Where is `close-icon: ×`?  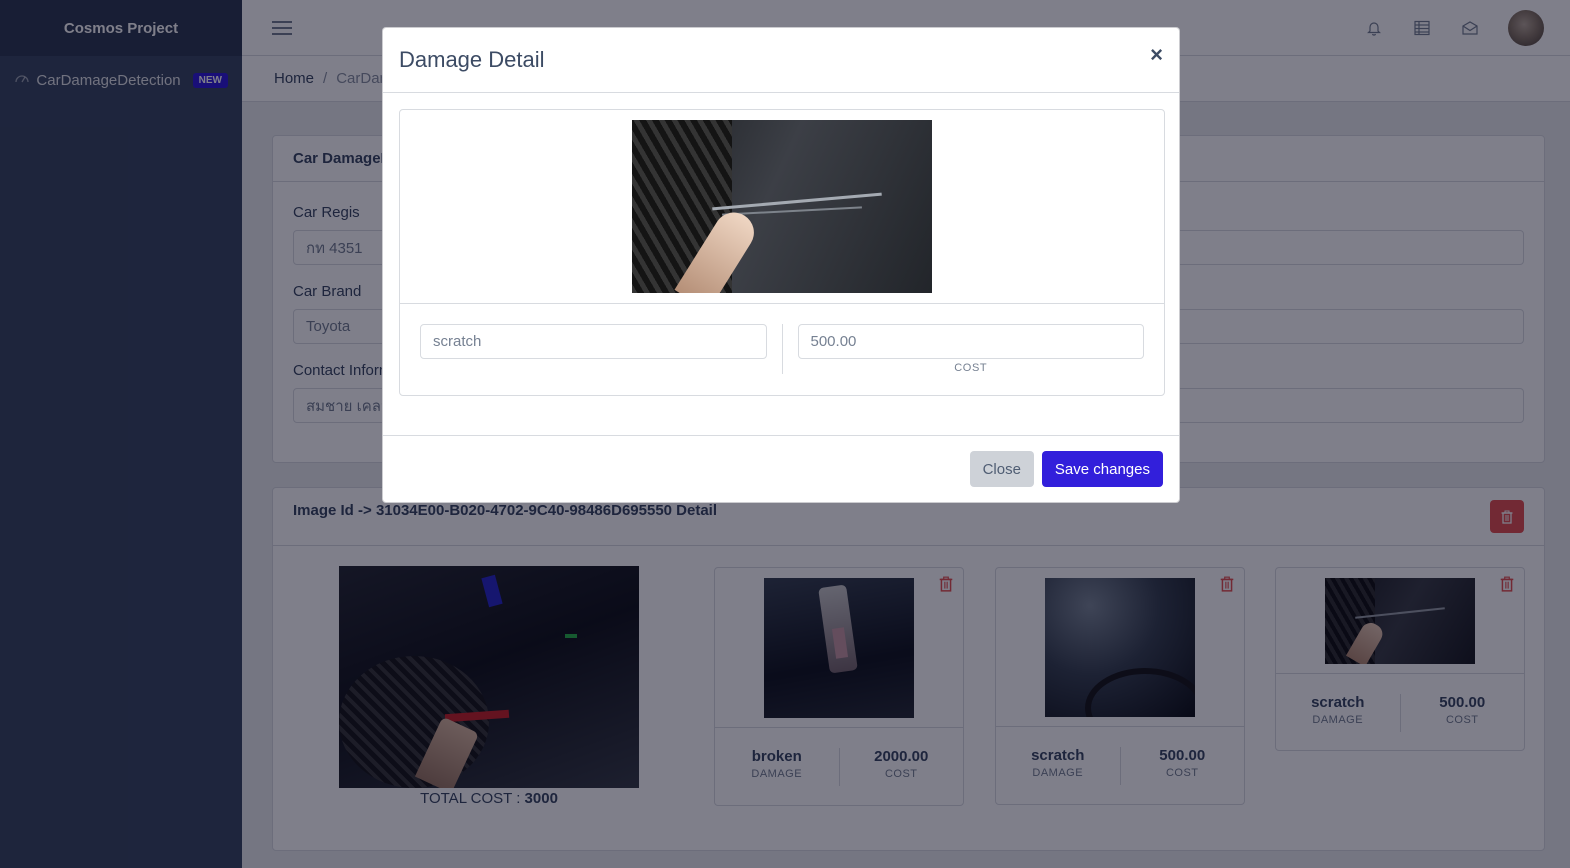
close-icon: × is located at coordinates (1156, 55).